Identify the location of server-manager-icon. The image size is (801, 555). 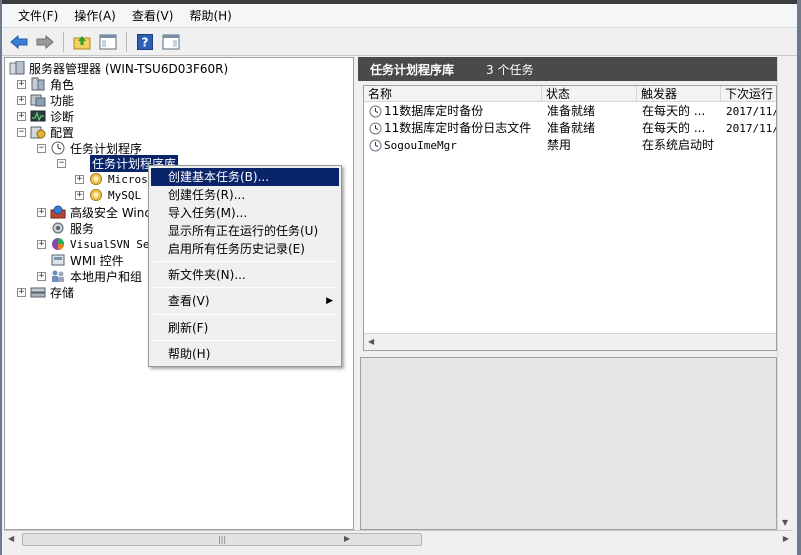
(17, 68).